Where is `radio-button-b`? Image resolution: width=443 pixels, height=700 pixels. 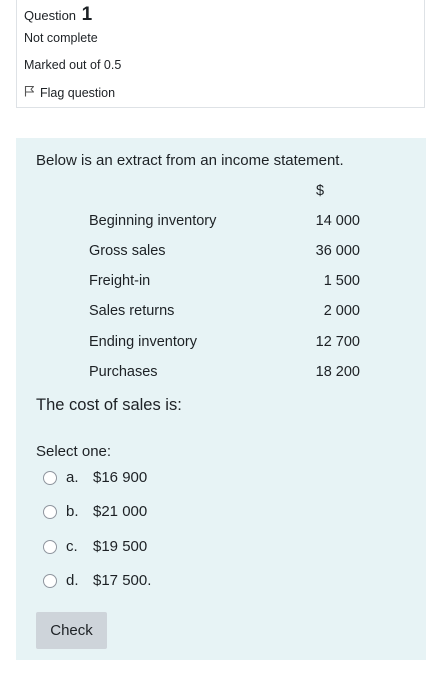 radio-button-b is located at coordinates (50, 511).